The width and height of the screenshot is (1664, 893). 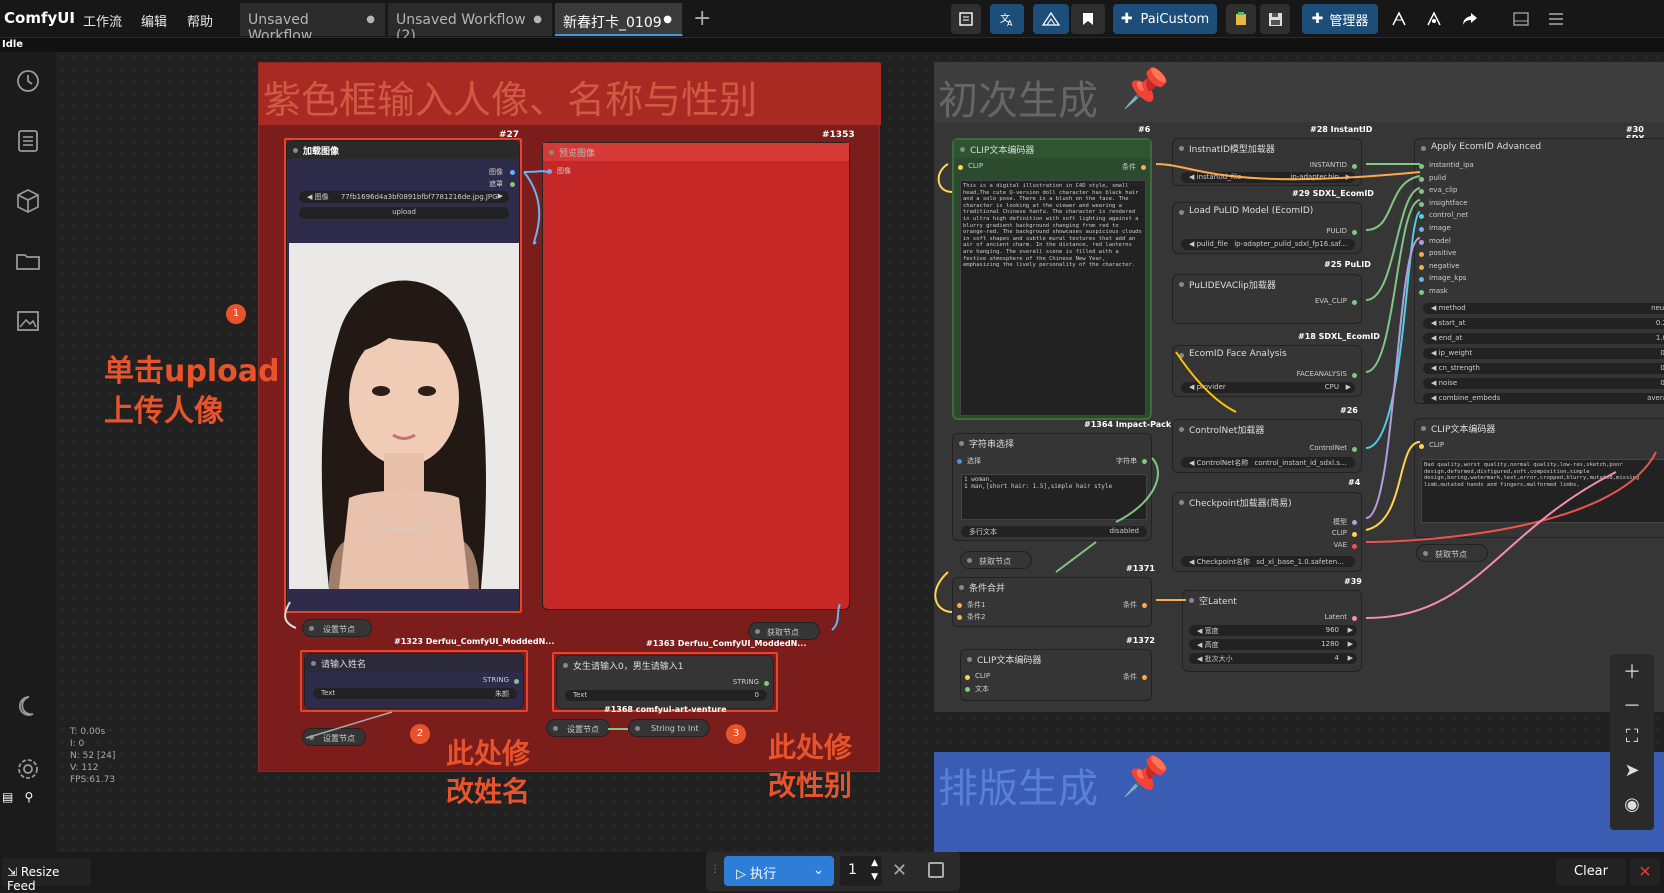 I want to click on output-string: 字符串, so click(x=1126, y=461).